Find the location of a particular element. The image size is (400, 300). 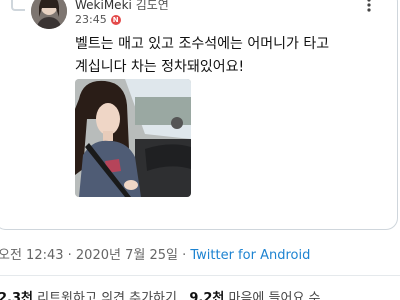

tweet-photo is located at coordinates (133, 138).